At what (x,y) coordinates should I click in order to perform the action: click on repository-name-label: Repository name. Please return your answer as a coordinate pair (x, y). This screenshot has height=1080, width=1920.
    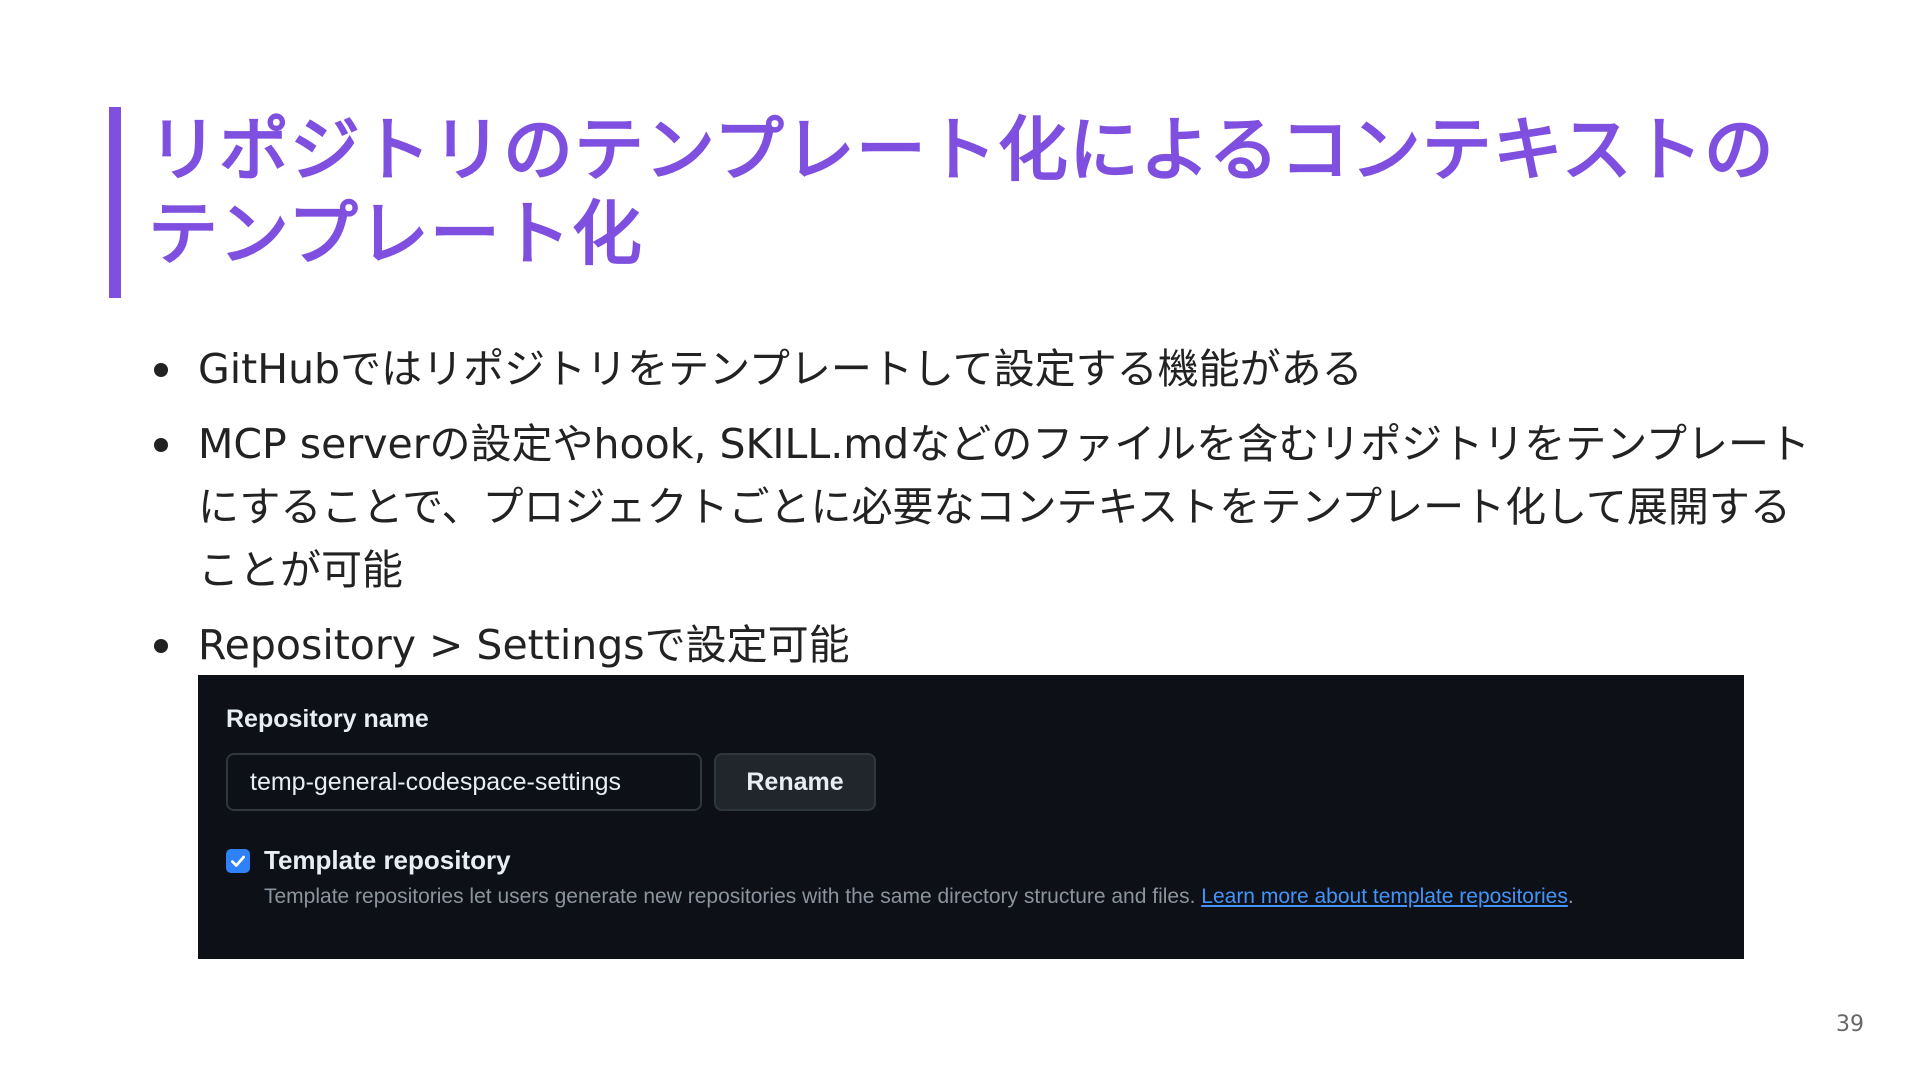
    Looking at the image, I should click on (327, 719).